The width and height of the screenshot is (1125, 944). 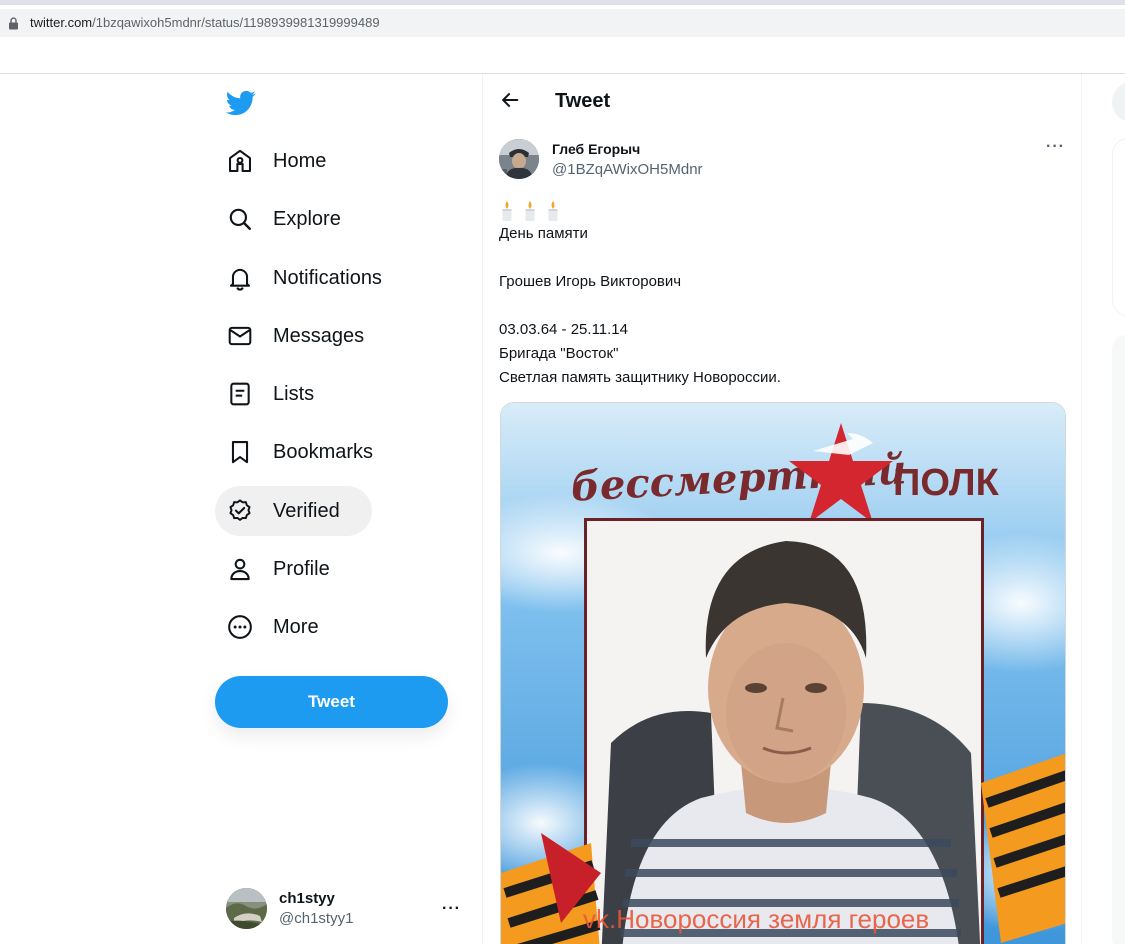 I want to click on sidebar-item-bookmarks: Bookmarks, so click(x=300, y=452).